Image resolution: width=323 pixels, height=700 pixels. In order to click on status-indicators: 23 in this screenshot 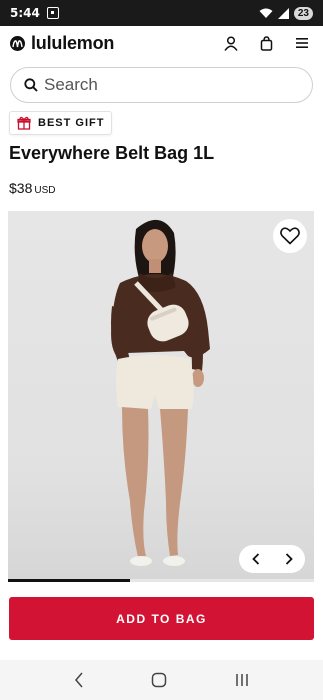, I will do `click(286, 13)`.